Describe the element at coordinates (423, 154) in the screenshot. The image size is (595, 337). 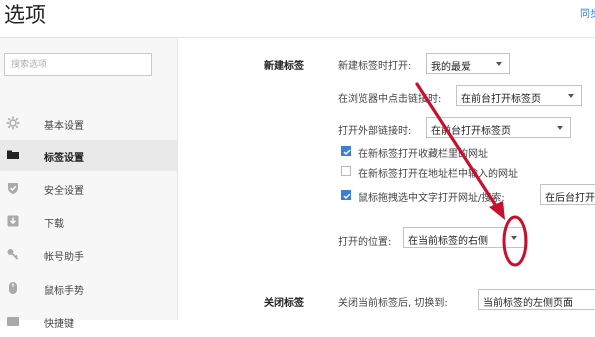
I see `favorites-new-tab-label: 在新标签打开收藏栏里的网址` at that location.